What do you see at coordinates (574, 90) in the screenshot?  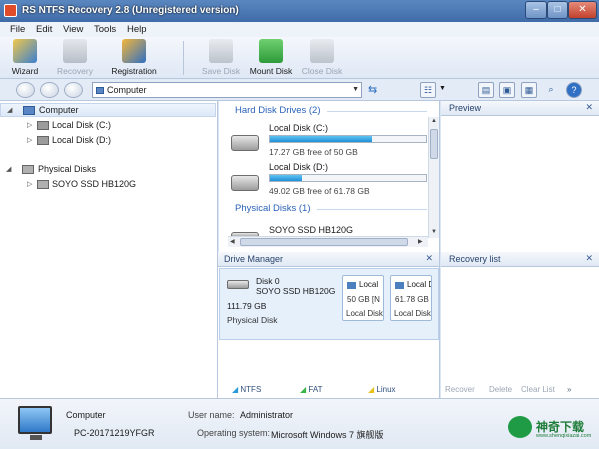 I see `help-icon: ?` at bounding box center [574, 90].